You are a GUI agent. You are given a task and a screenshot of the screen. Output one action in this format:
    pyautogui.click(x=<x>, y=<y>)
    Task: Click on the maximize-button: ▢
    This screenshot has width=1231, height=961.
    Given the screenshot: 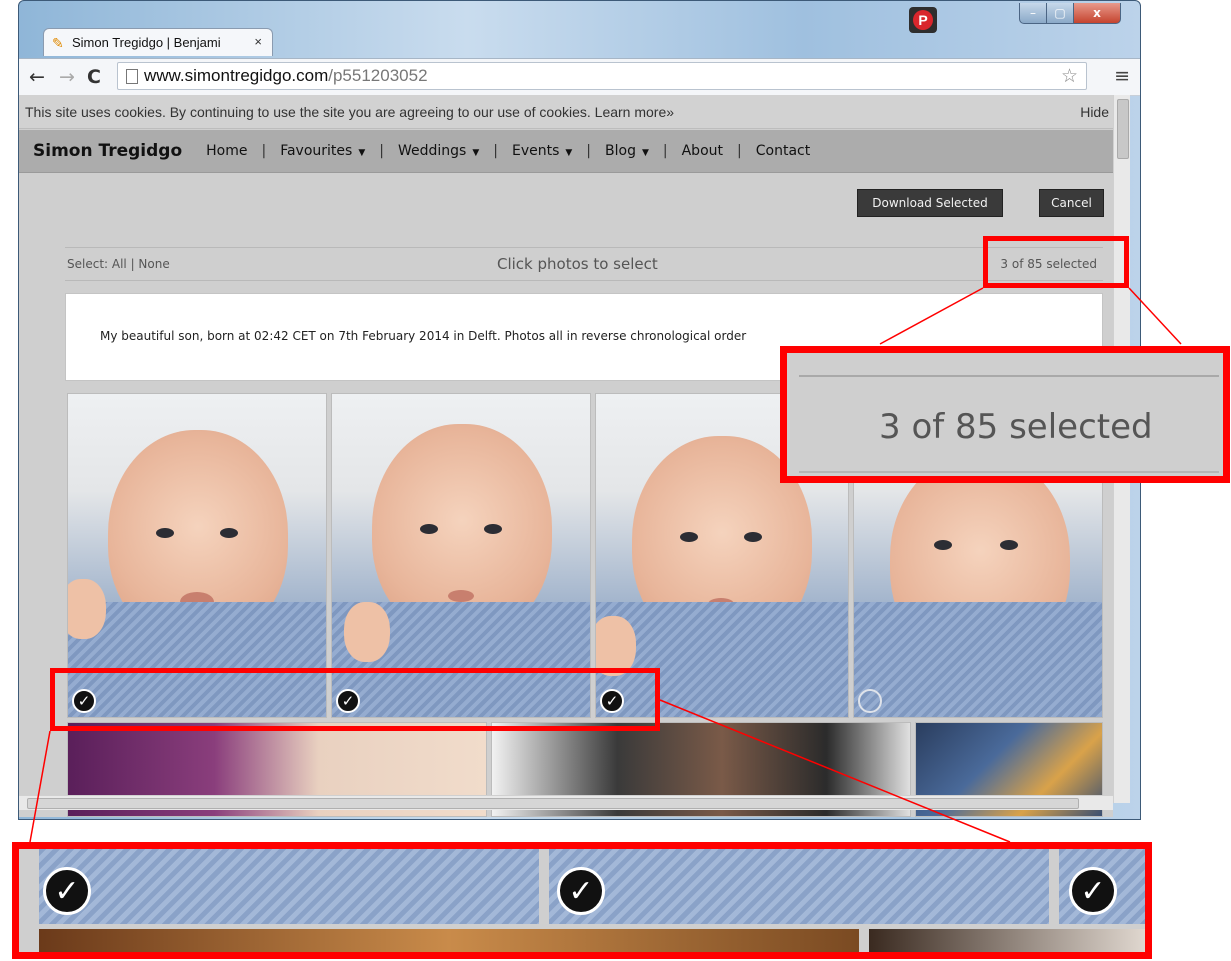 What is the action you would take?
    pyautogui.click(x=1060, y=13)
    